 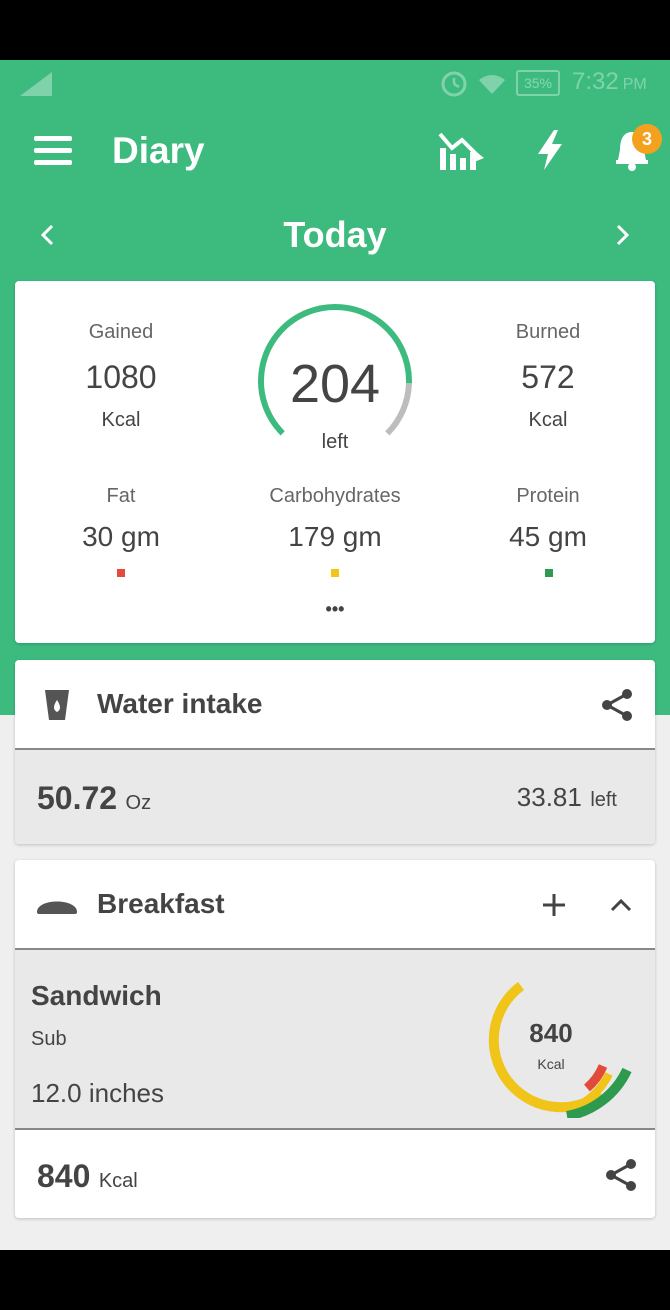 What do you see at coordinates (57, 707) in the screenshot?
I see `water-cup-icon` at bounding box center [57, 707].